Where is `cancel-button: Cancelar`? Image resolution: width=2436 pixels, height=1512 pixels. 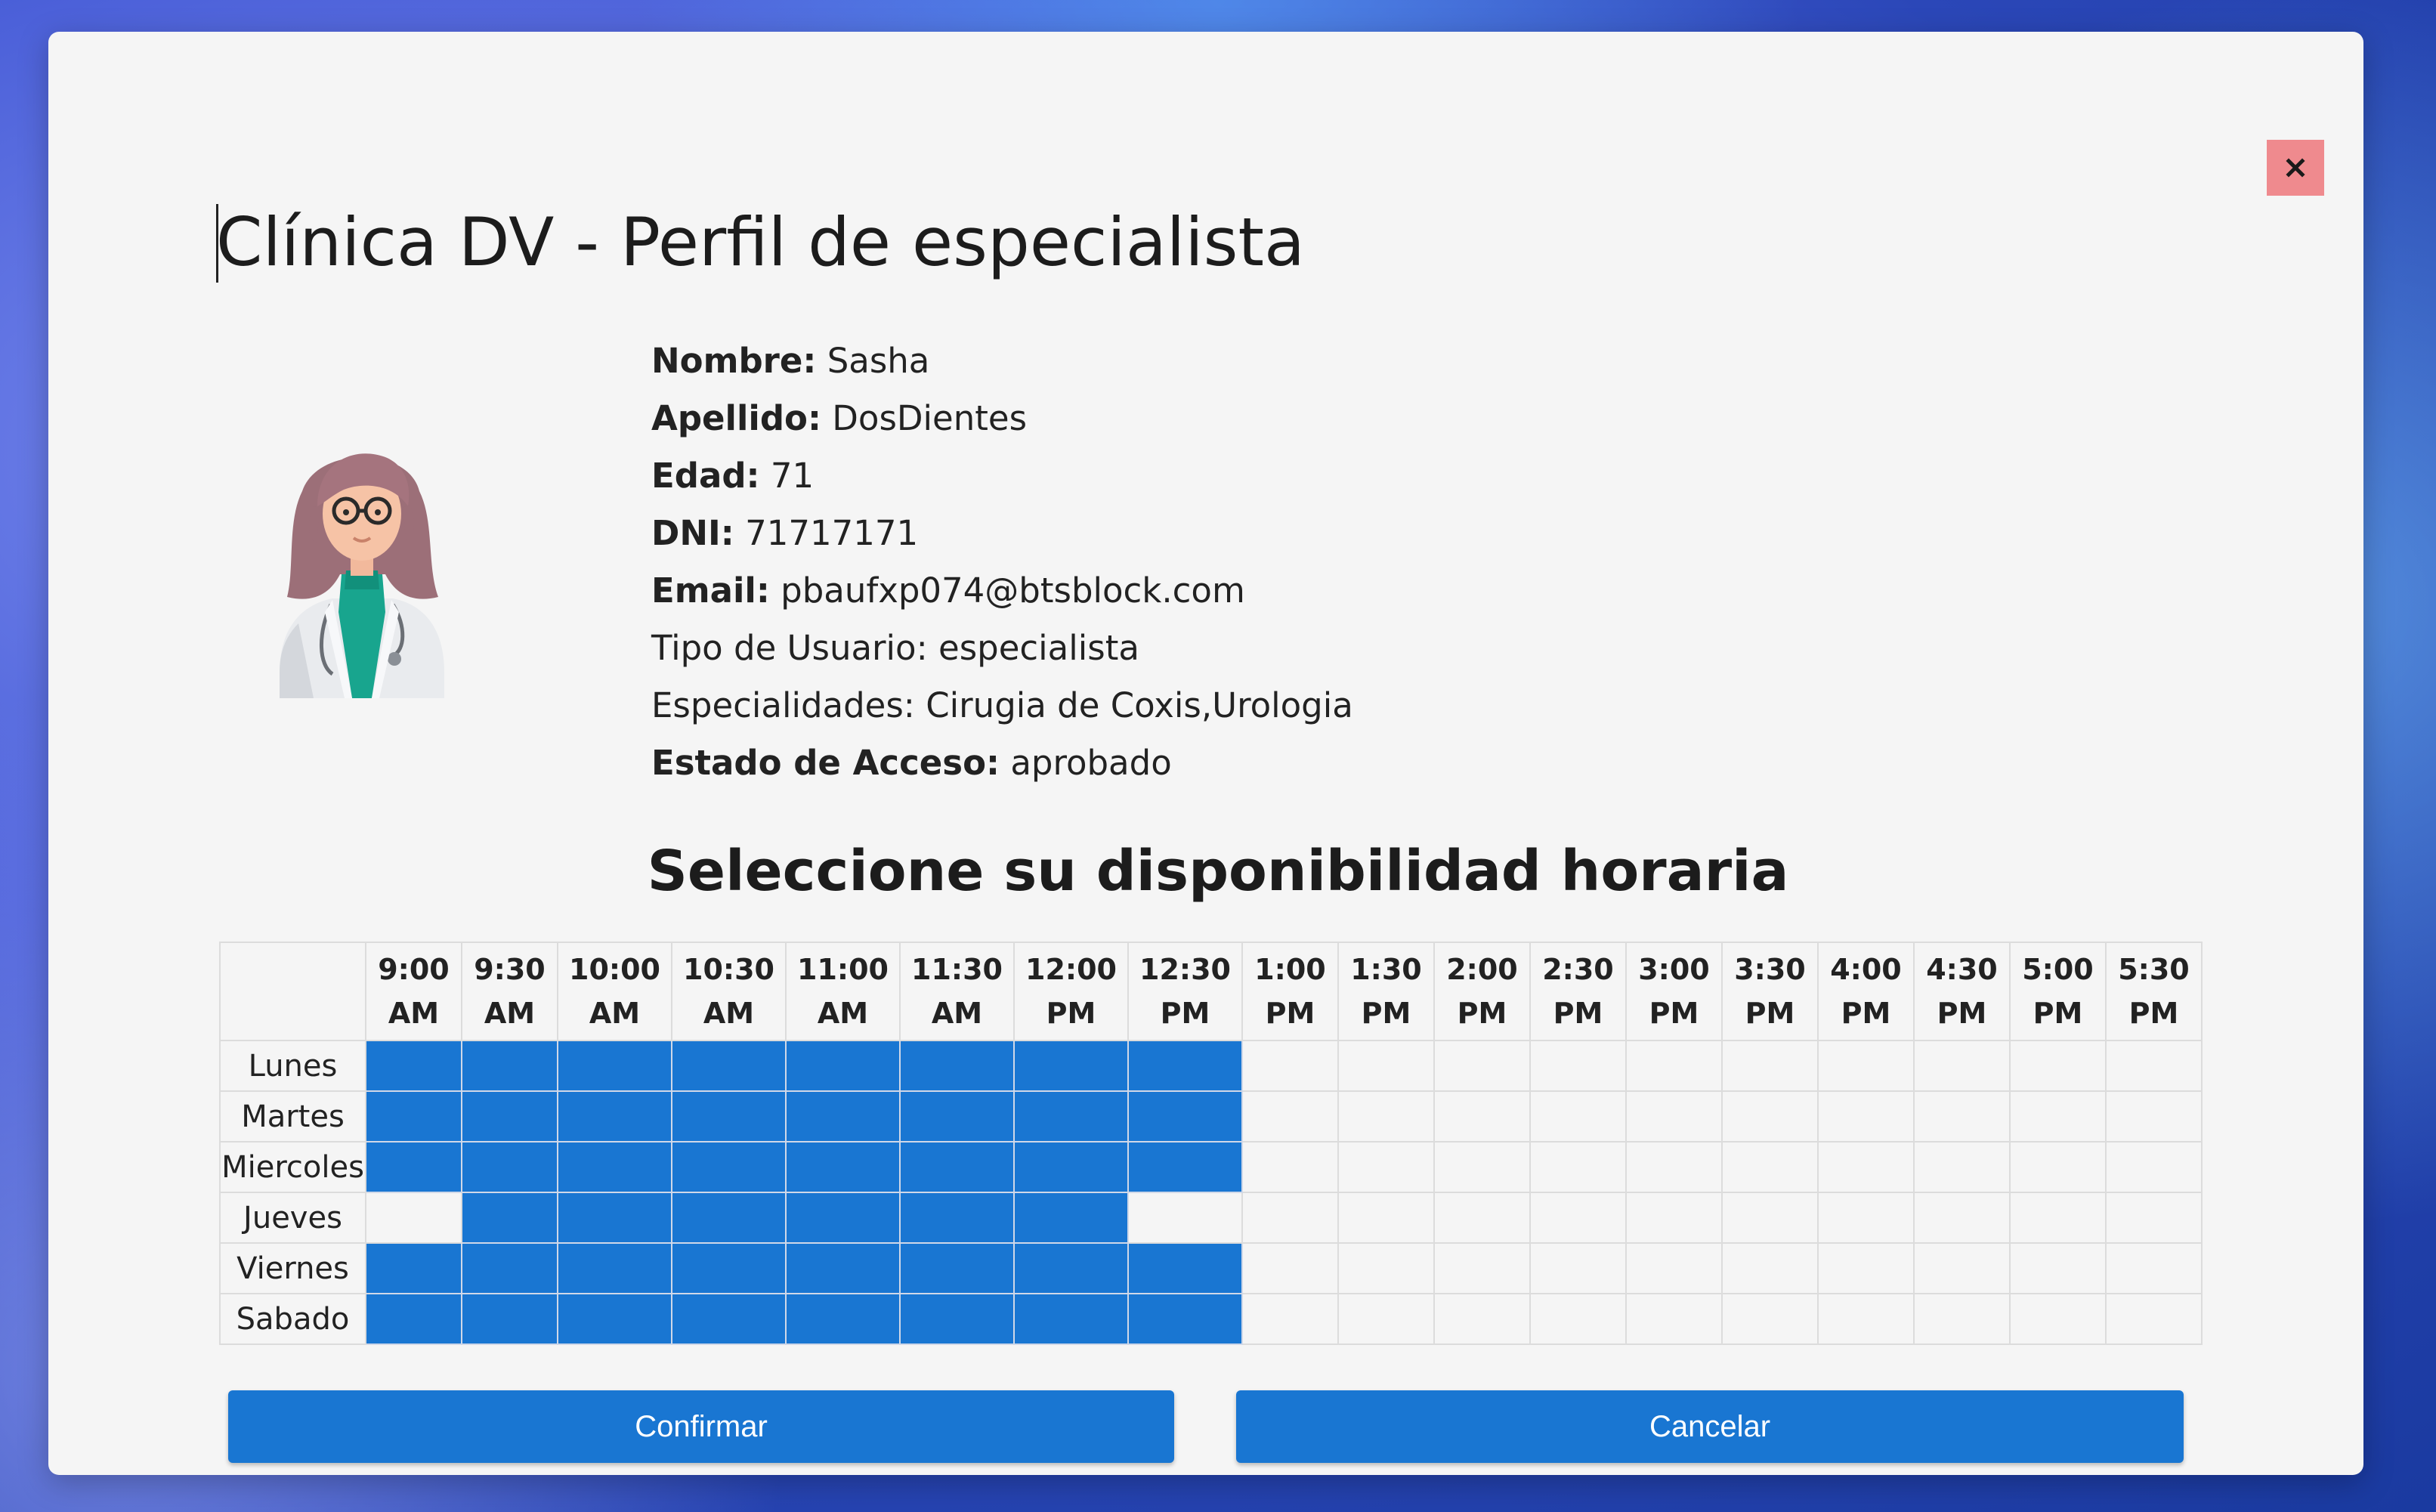 cancel-button: Cancelar is located at coordinates (1710, 1426).